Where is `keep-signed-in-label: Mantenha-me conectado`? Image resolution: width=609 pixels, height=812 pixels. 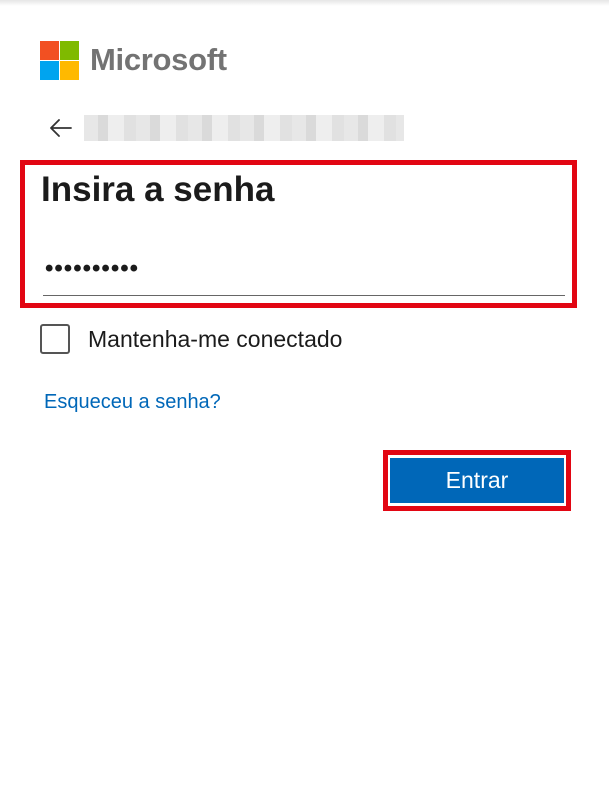
keep-signed-in-label: Mantenha-me conectado is located at coordinates (215, 338).